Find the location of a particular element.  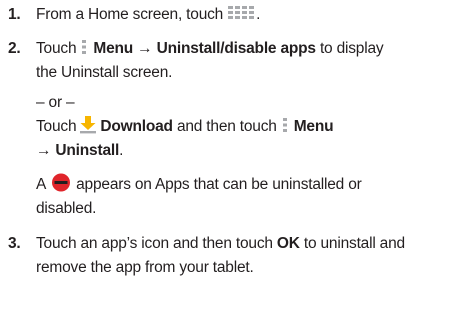

step-2-note-line-2: disabled. is located at coordinates (66, 208).